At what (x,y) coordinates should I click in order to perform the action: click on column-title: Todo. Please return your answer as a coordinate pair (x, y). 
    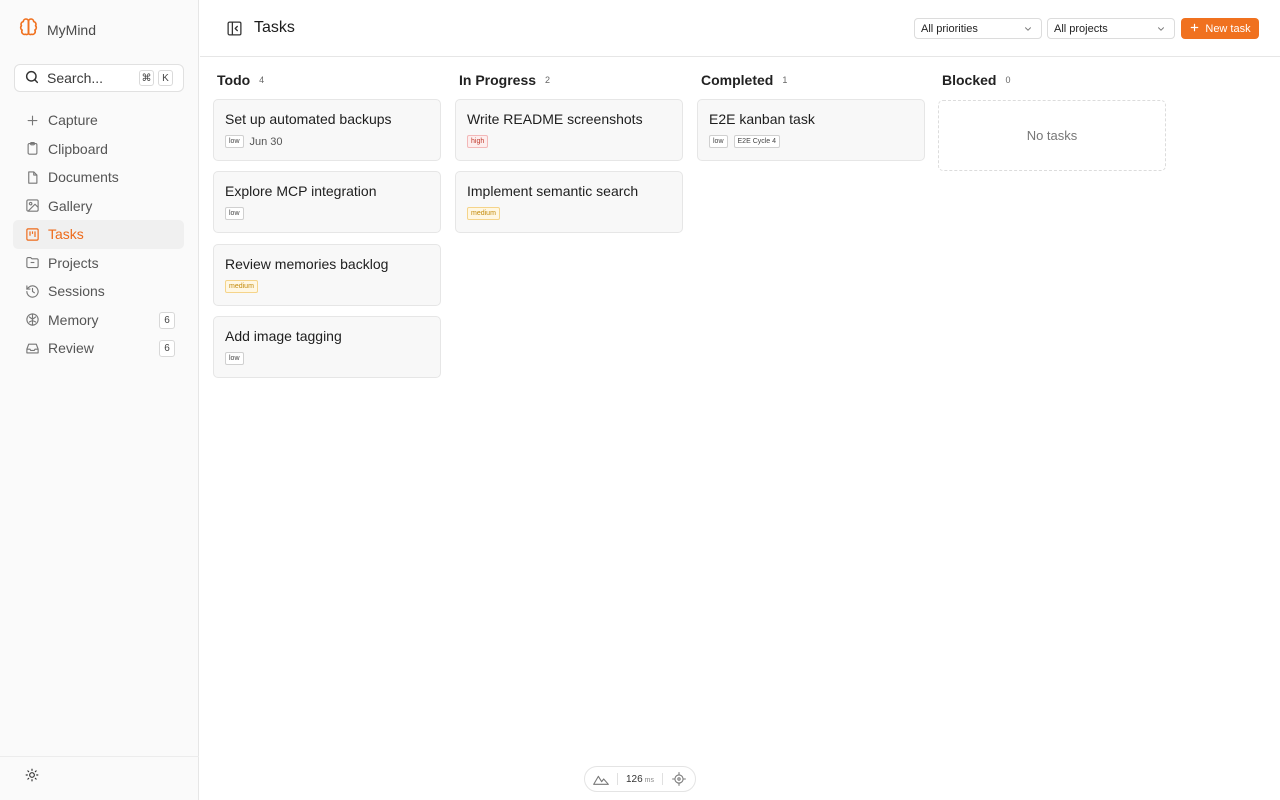
    Looking at the image, I should click on (234, 80).